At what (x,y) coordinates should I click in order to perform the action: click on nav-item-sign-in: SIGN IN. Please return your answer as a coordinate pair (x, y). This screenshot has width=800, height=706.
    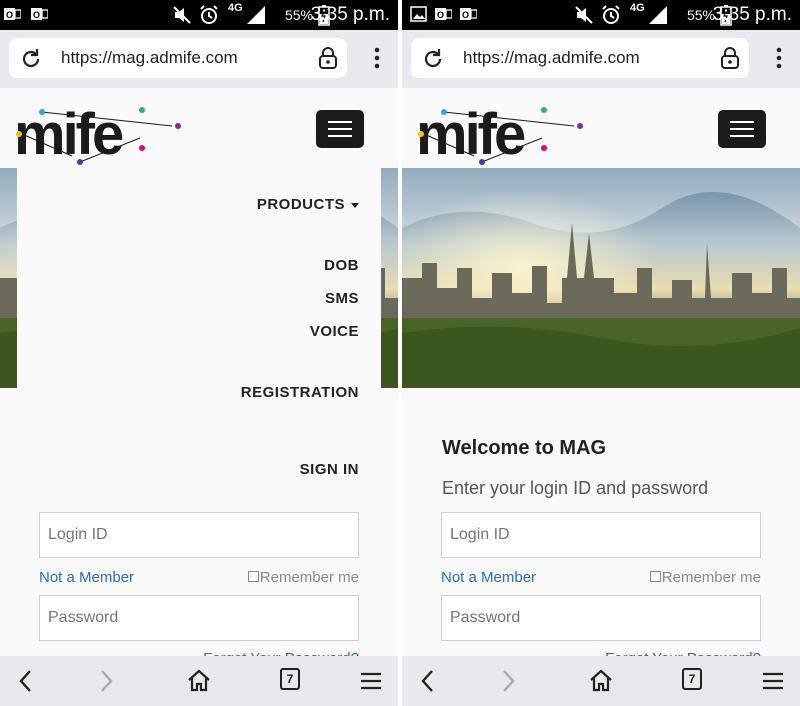
    Looking at the image, I should click on (329, 469).